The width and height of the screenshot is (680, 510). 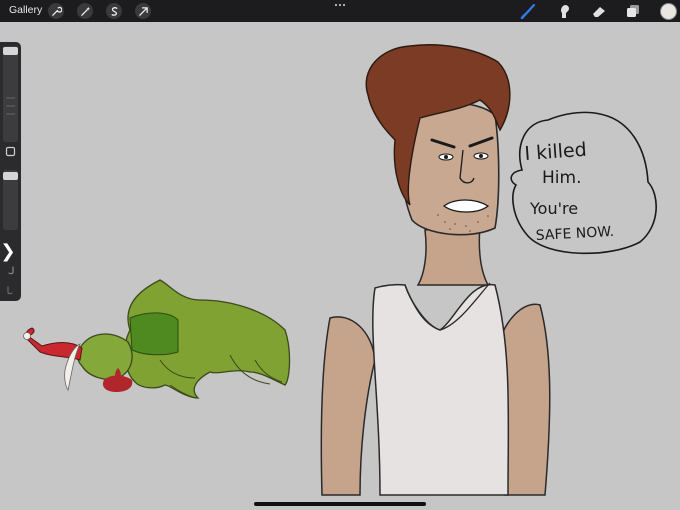 I want to click on color-picker-swatch, so click(x=668, y=11).